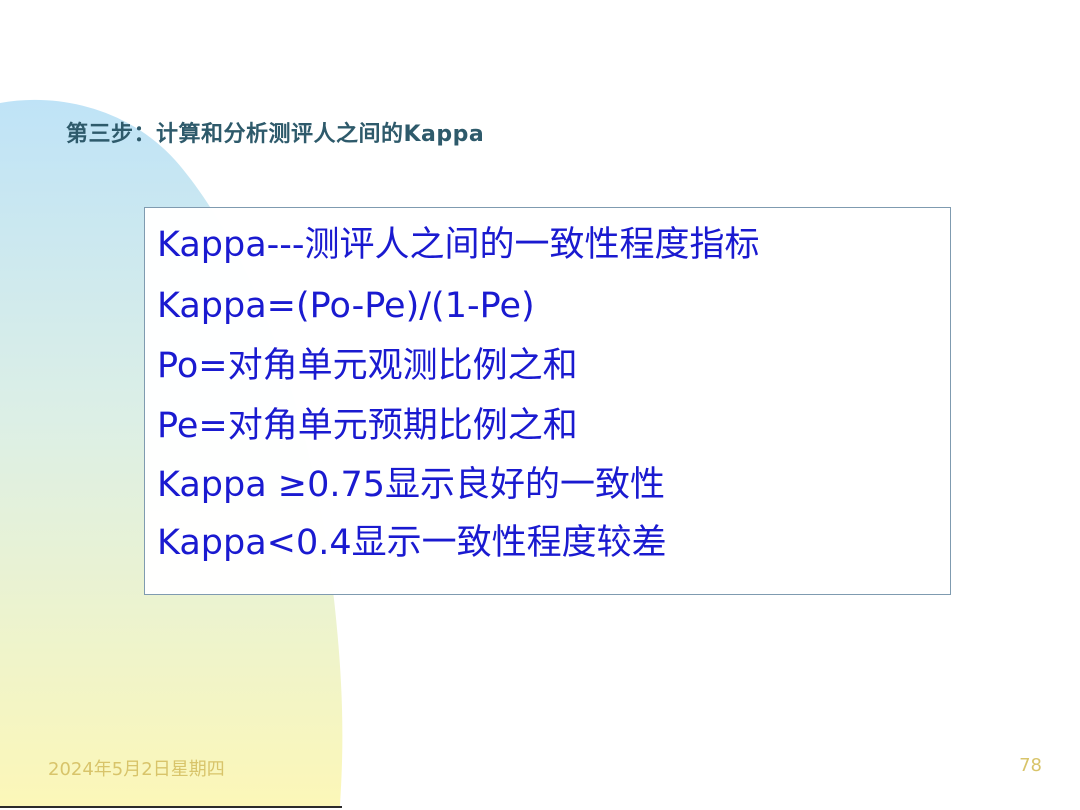 The image size is (1080, 810). Describe the element at coordinates (275, 134) in the screenshot. I see `slide-title: 第三步：计算和分析测评人之间的Kappa` at that location.